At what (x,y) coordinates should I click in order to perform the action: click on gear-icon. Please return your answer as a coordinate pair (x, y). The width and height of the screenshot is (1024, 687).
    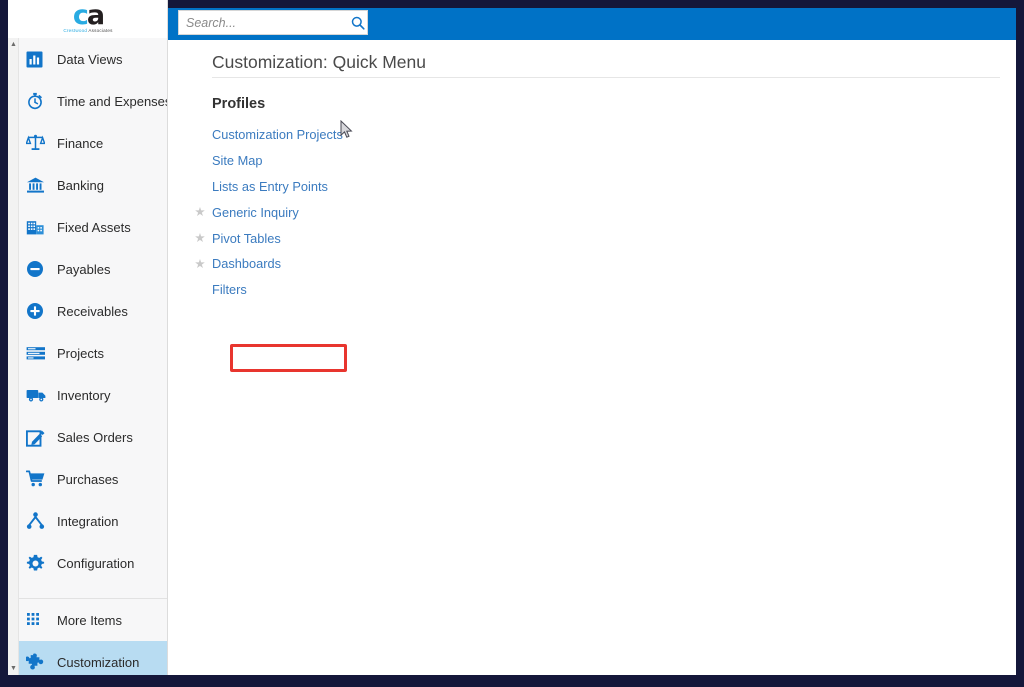
    Looking at the image, I should click on (39, 563).